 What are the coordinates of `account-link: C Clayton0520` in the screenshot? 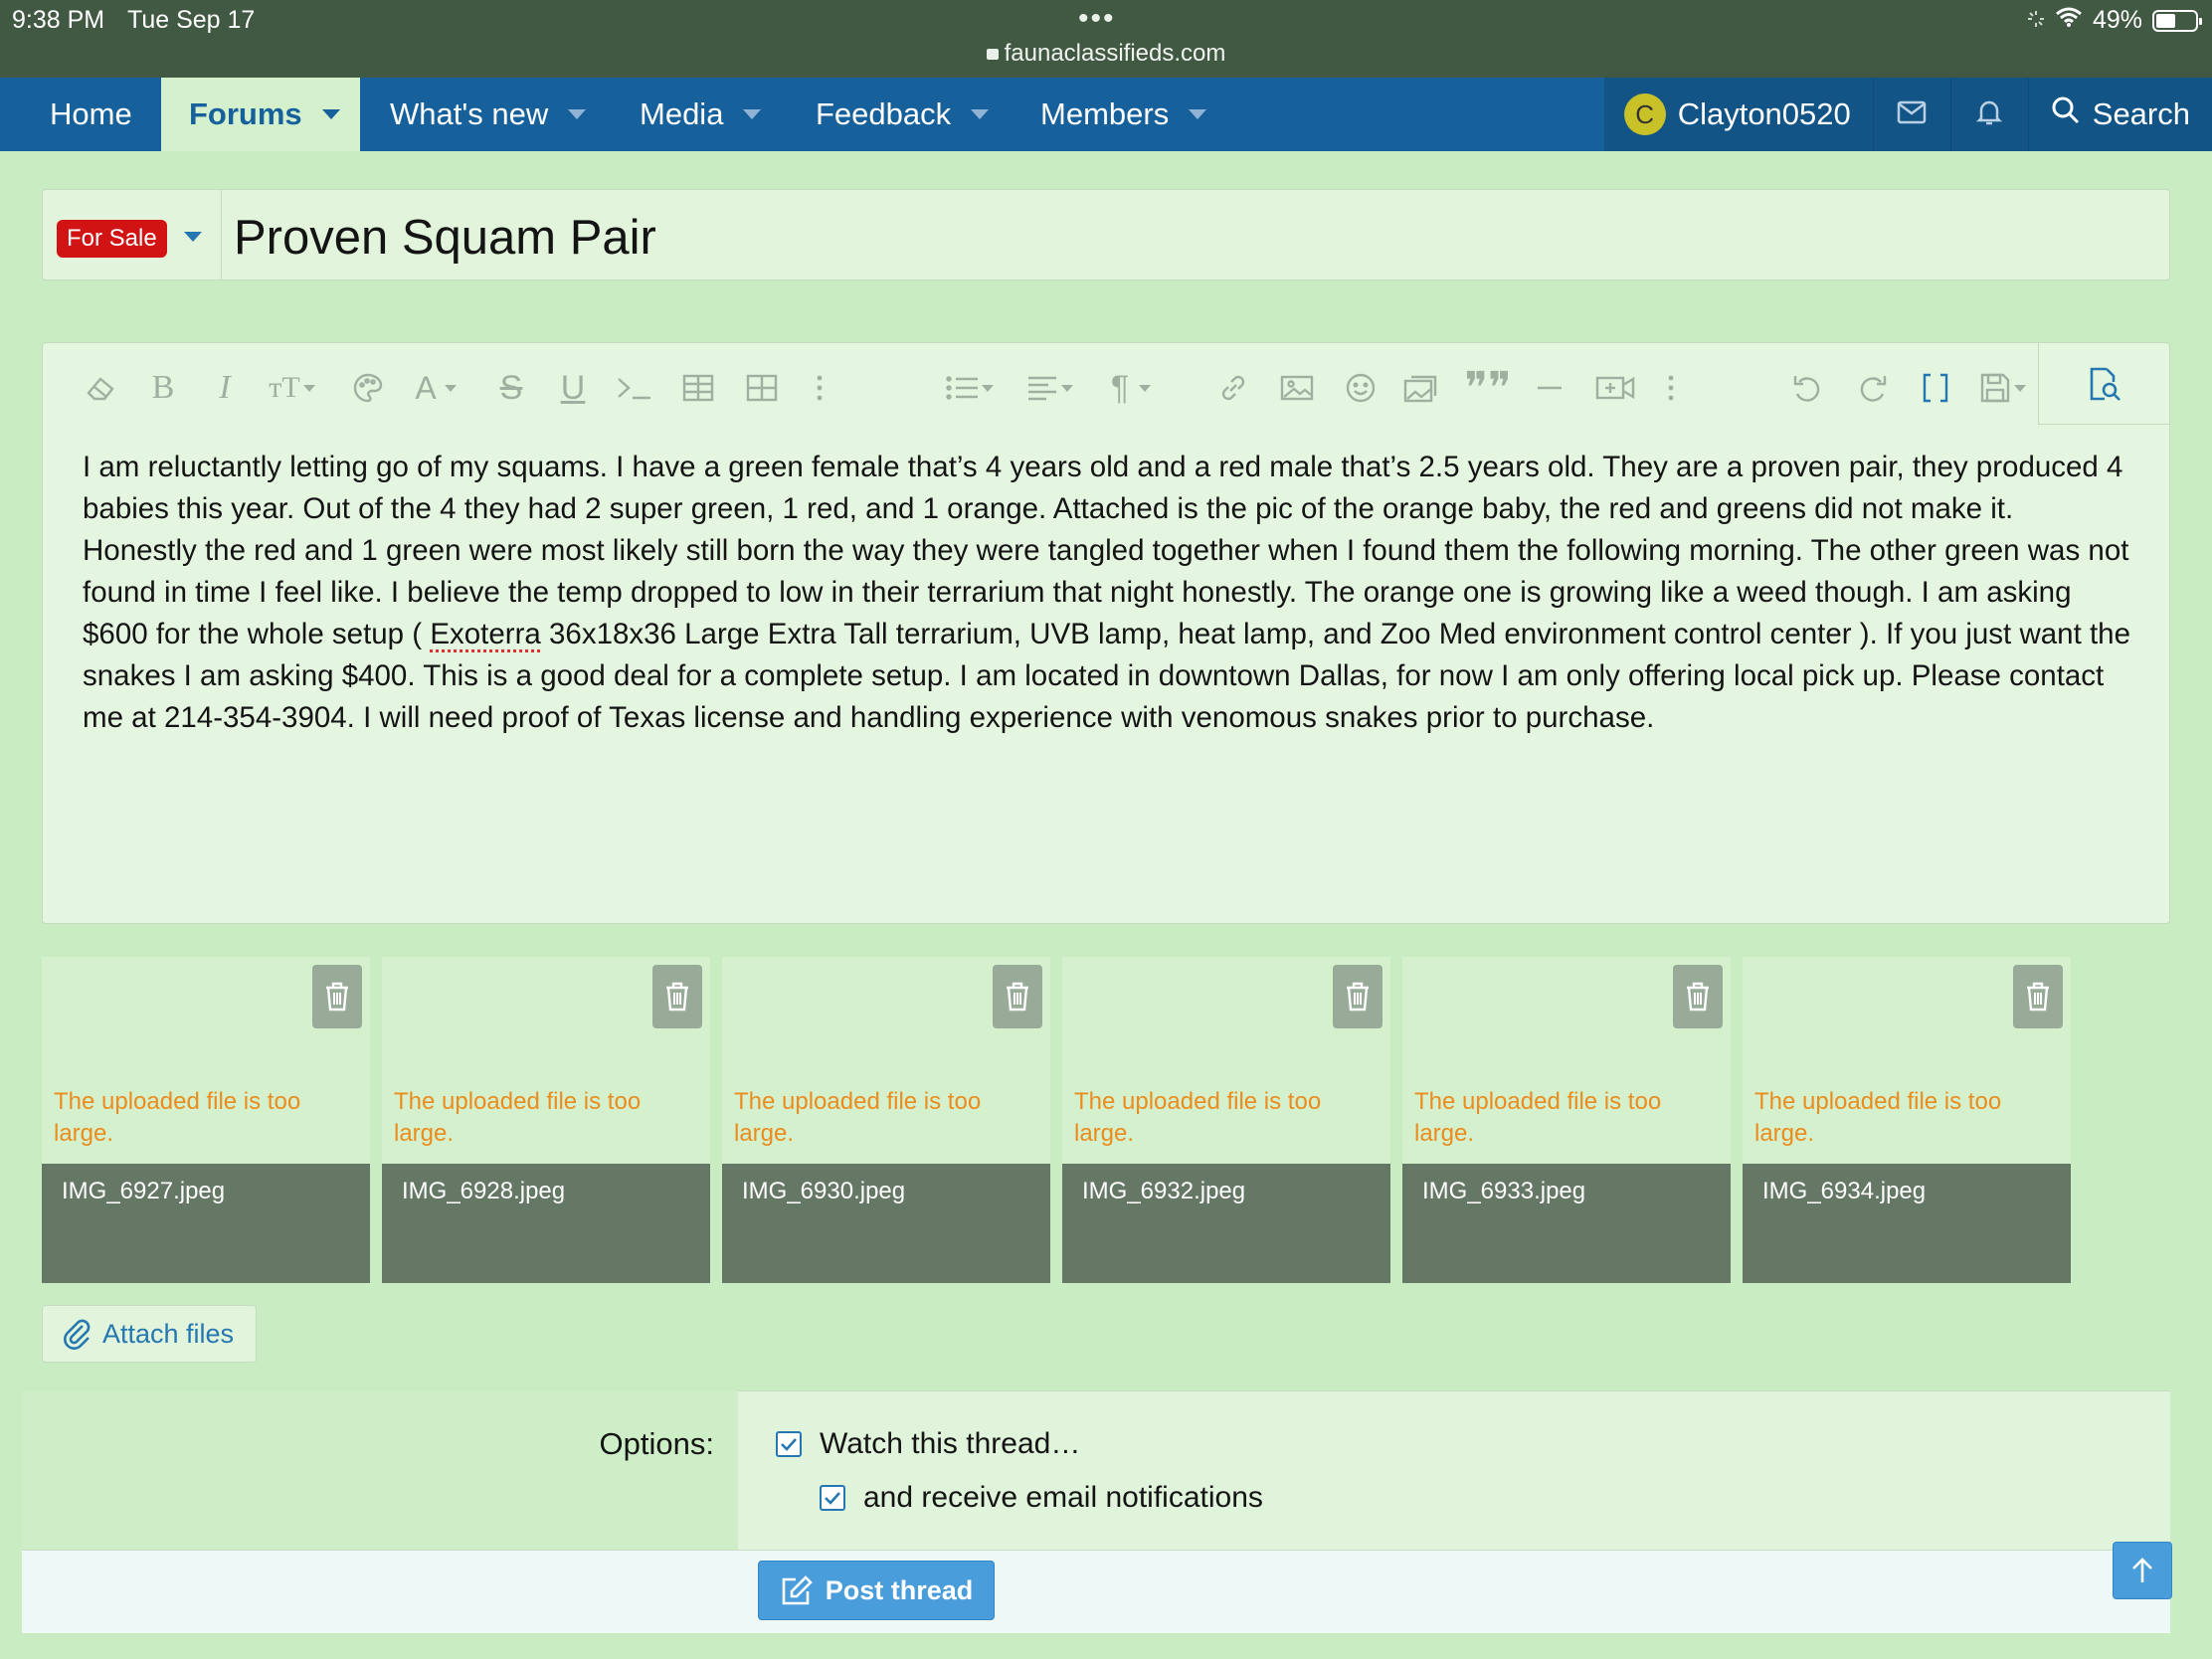 It's located at (1738, 114).